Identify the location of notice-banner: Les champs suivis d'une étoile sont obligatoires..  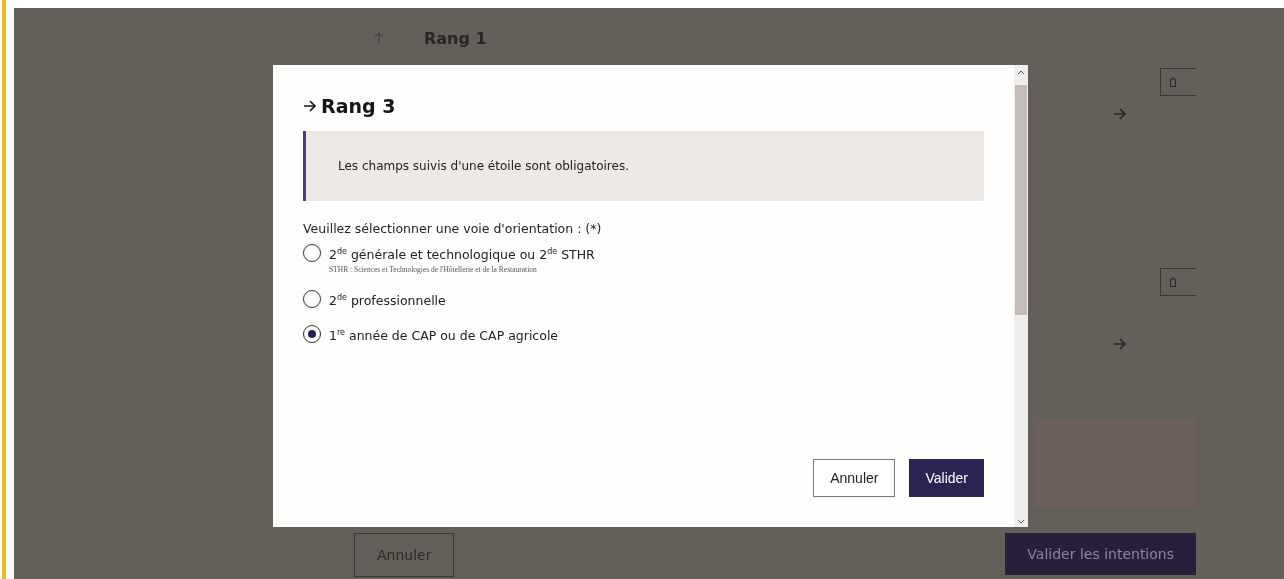
(643, 166).